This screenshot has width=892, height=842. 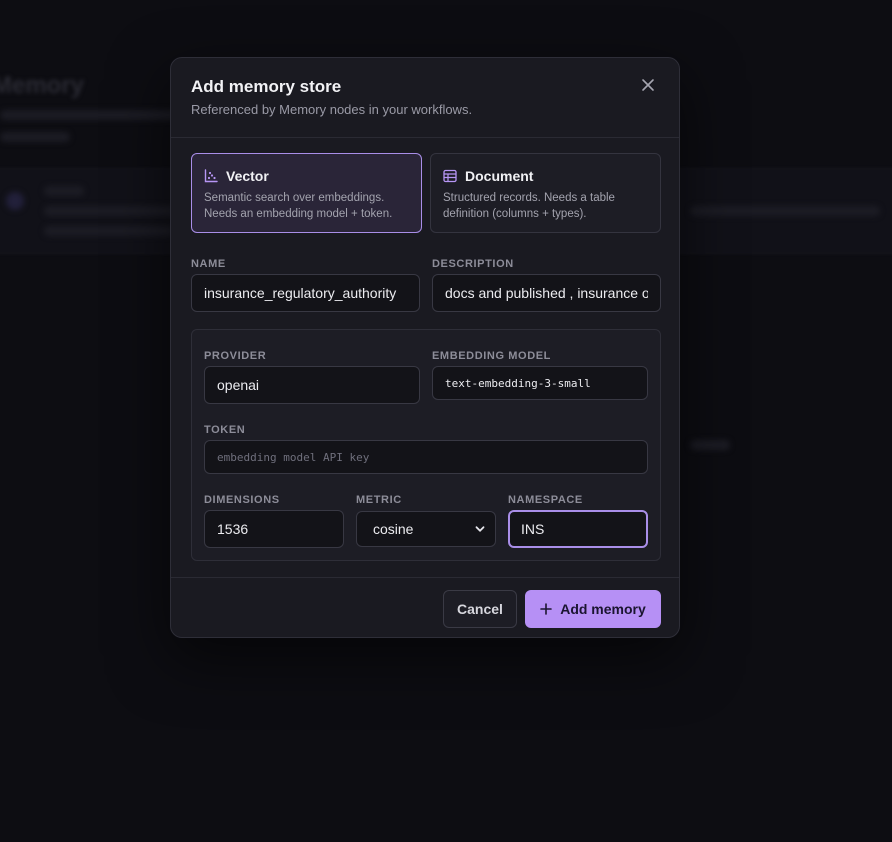 What do you see at coordinates (425, 608) in the screenshot?
I see `dialog-footer: Cancel Add memory` at bounding box center [425, 608].